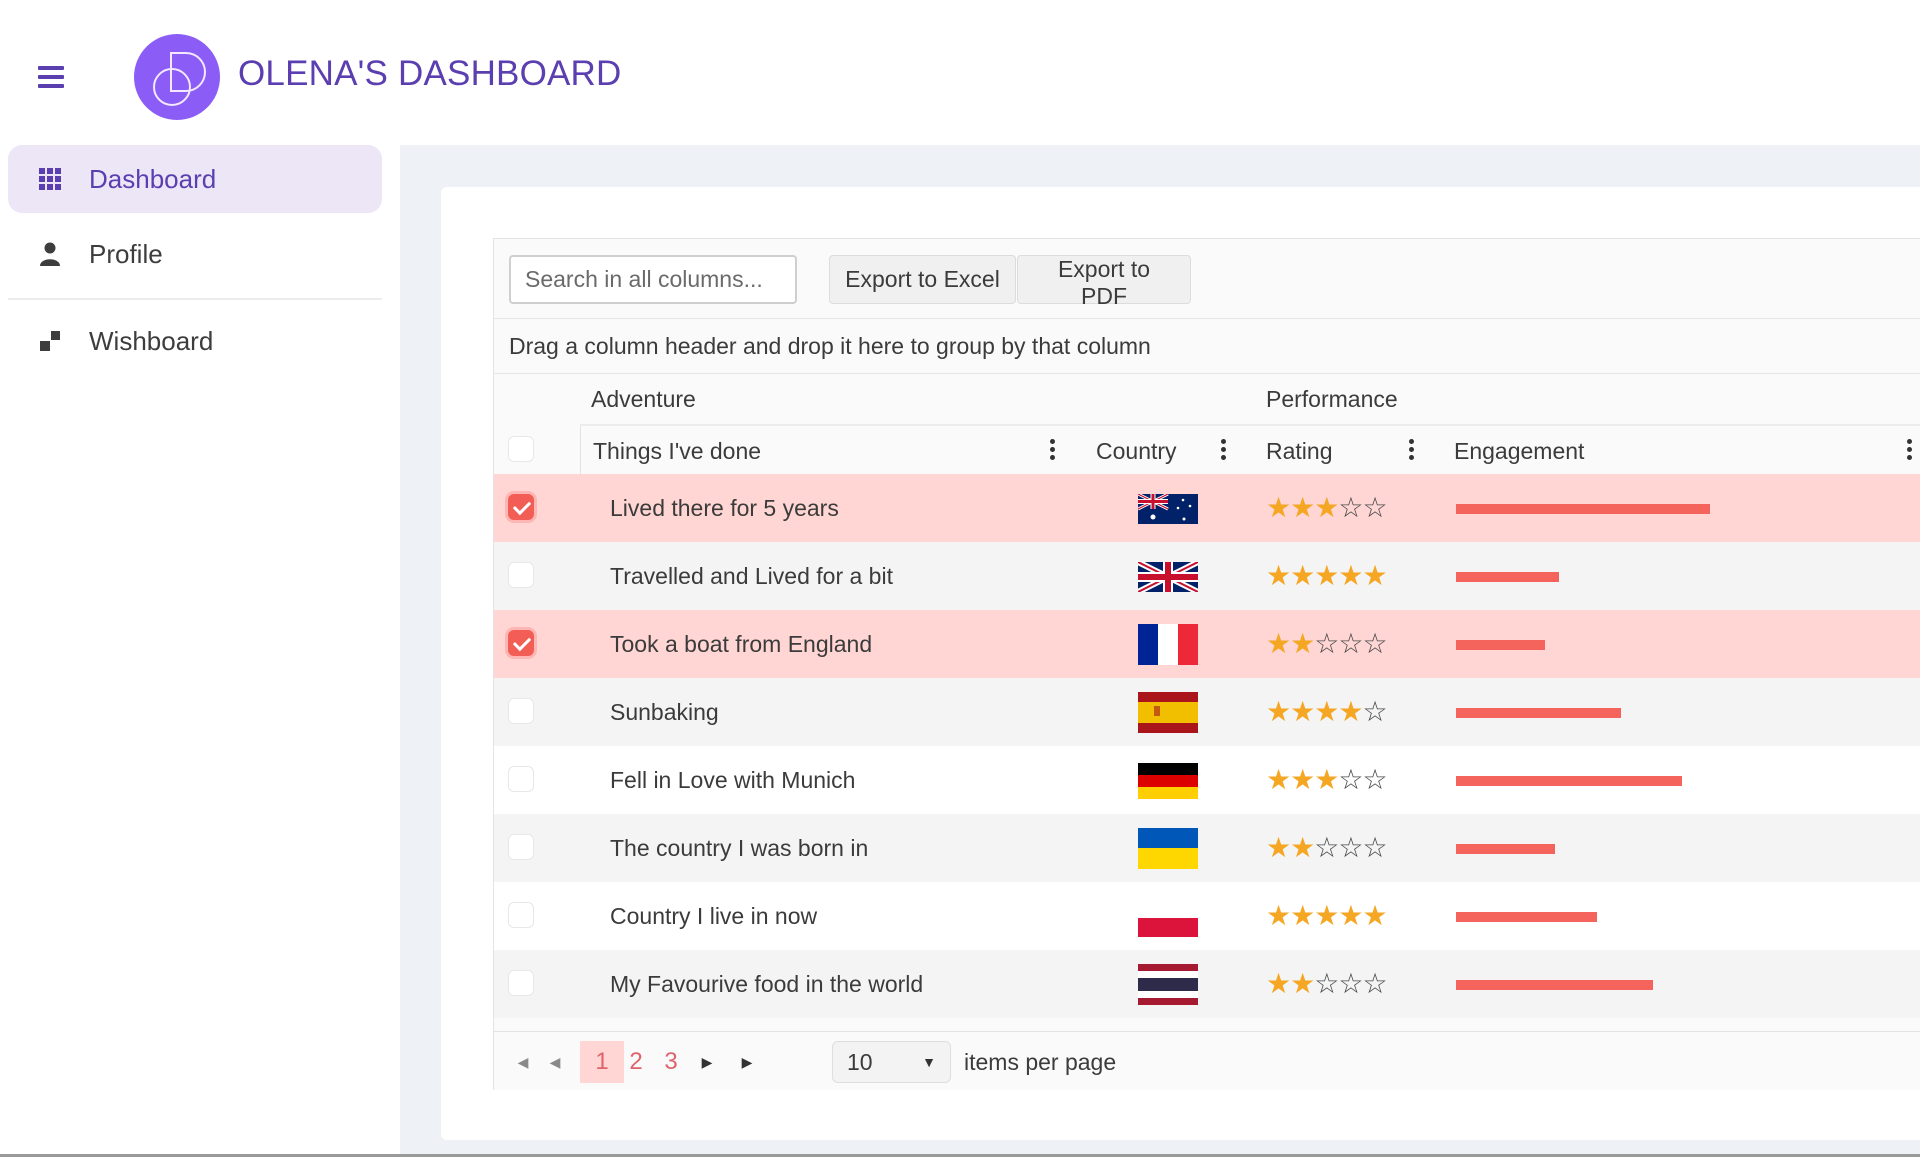 The width and height of the screenshot is (1920, 1157). Describe the element at coordinates (1207, 644) in the screenshot. I see `table-row: Took a boat from England ★★☆☆☆` at that location.